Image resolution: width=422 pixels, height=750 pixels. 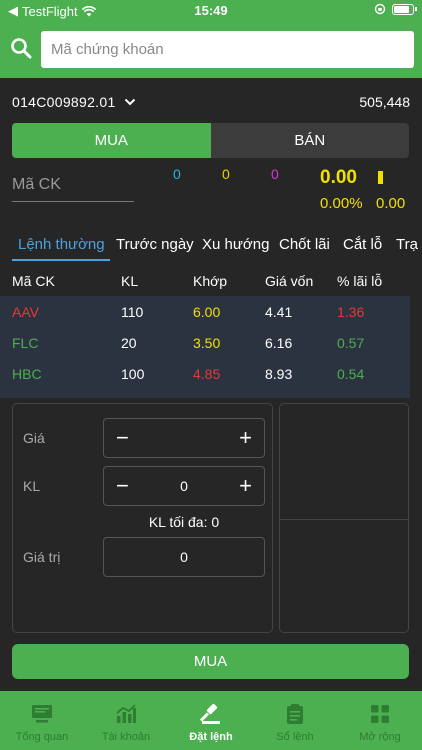 I want to click on nav-label: Sổ lệnh, so click(x=295, y=737).